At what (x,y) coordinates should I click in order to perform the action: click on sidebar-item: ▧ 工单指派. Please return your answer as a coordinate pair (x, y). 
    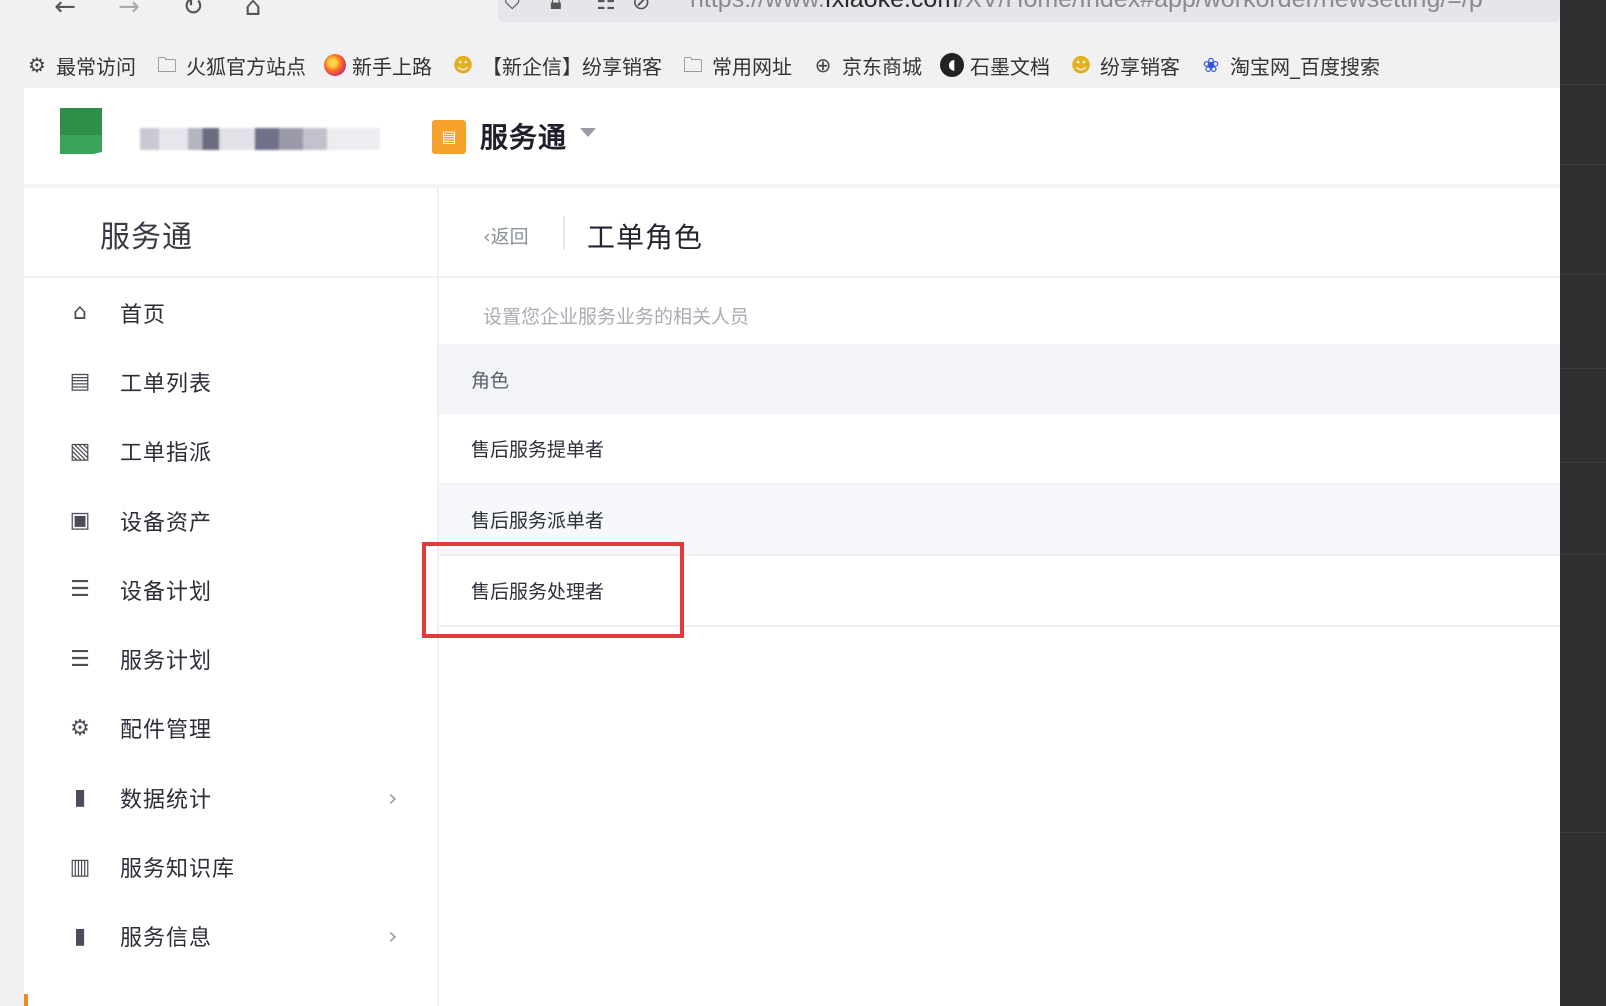
    Looking at the image, I should click on (230, 451).